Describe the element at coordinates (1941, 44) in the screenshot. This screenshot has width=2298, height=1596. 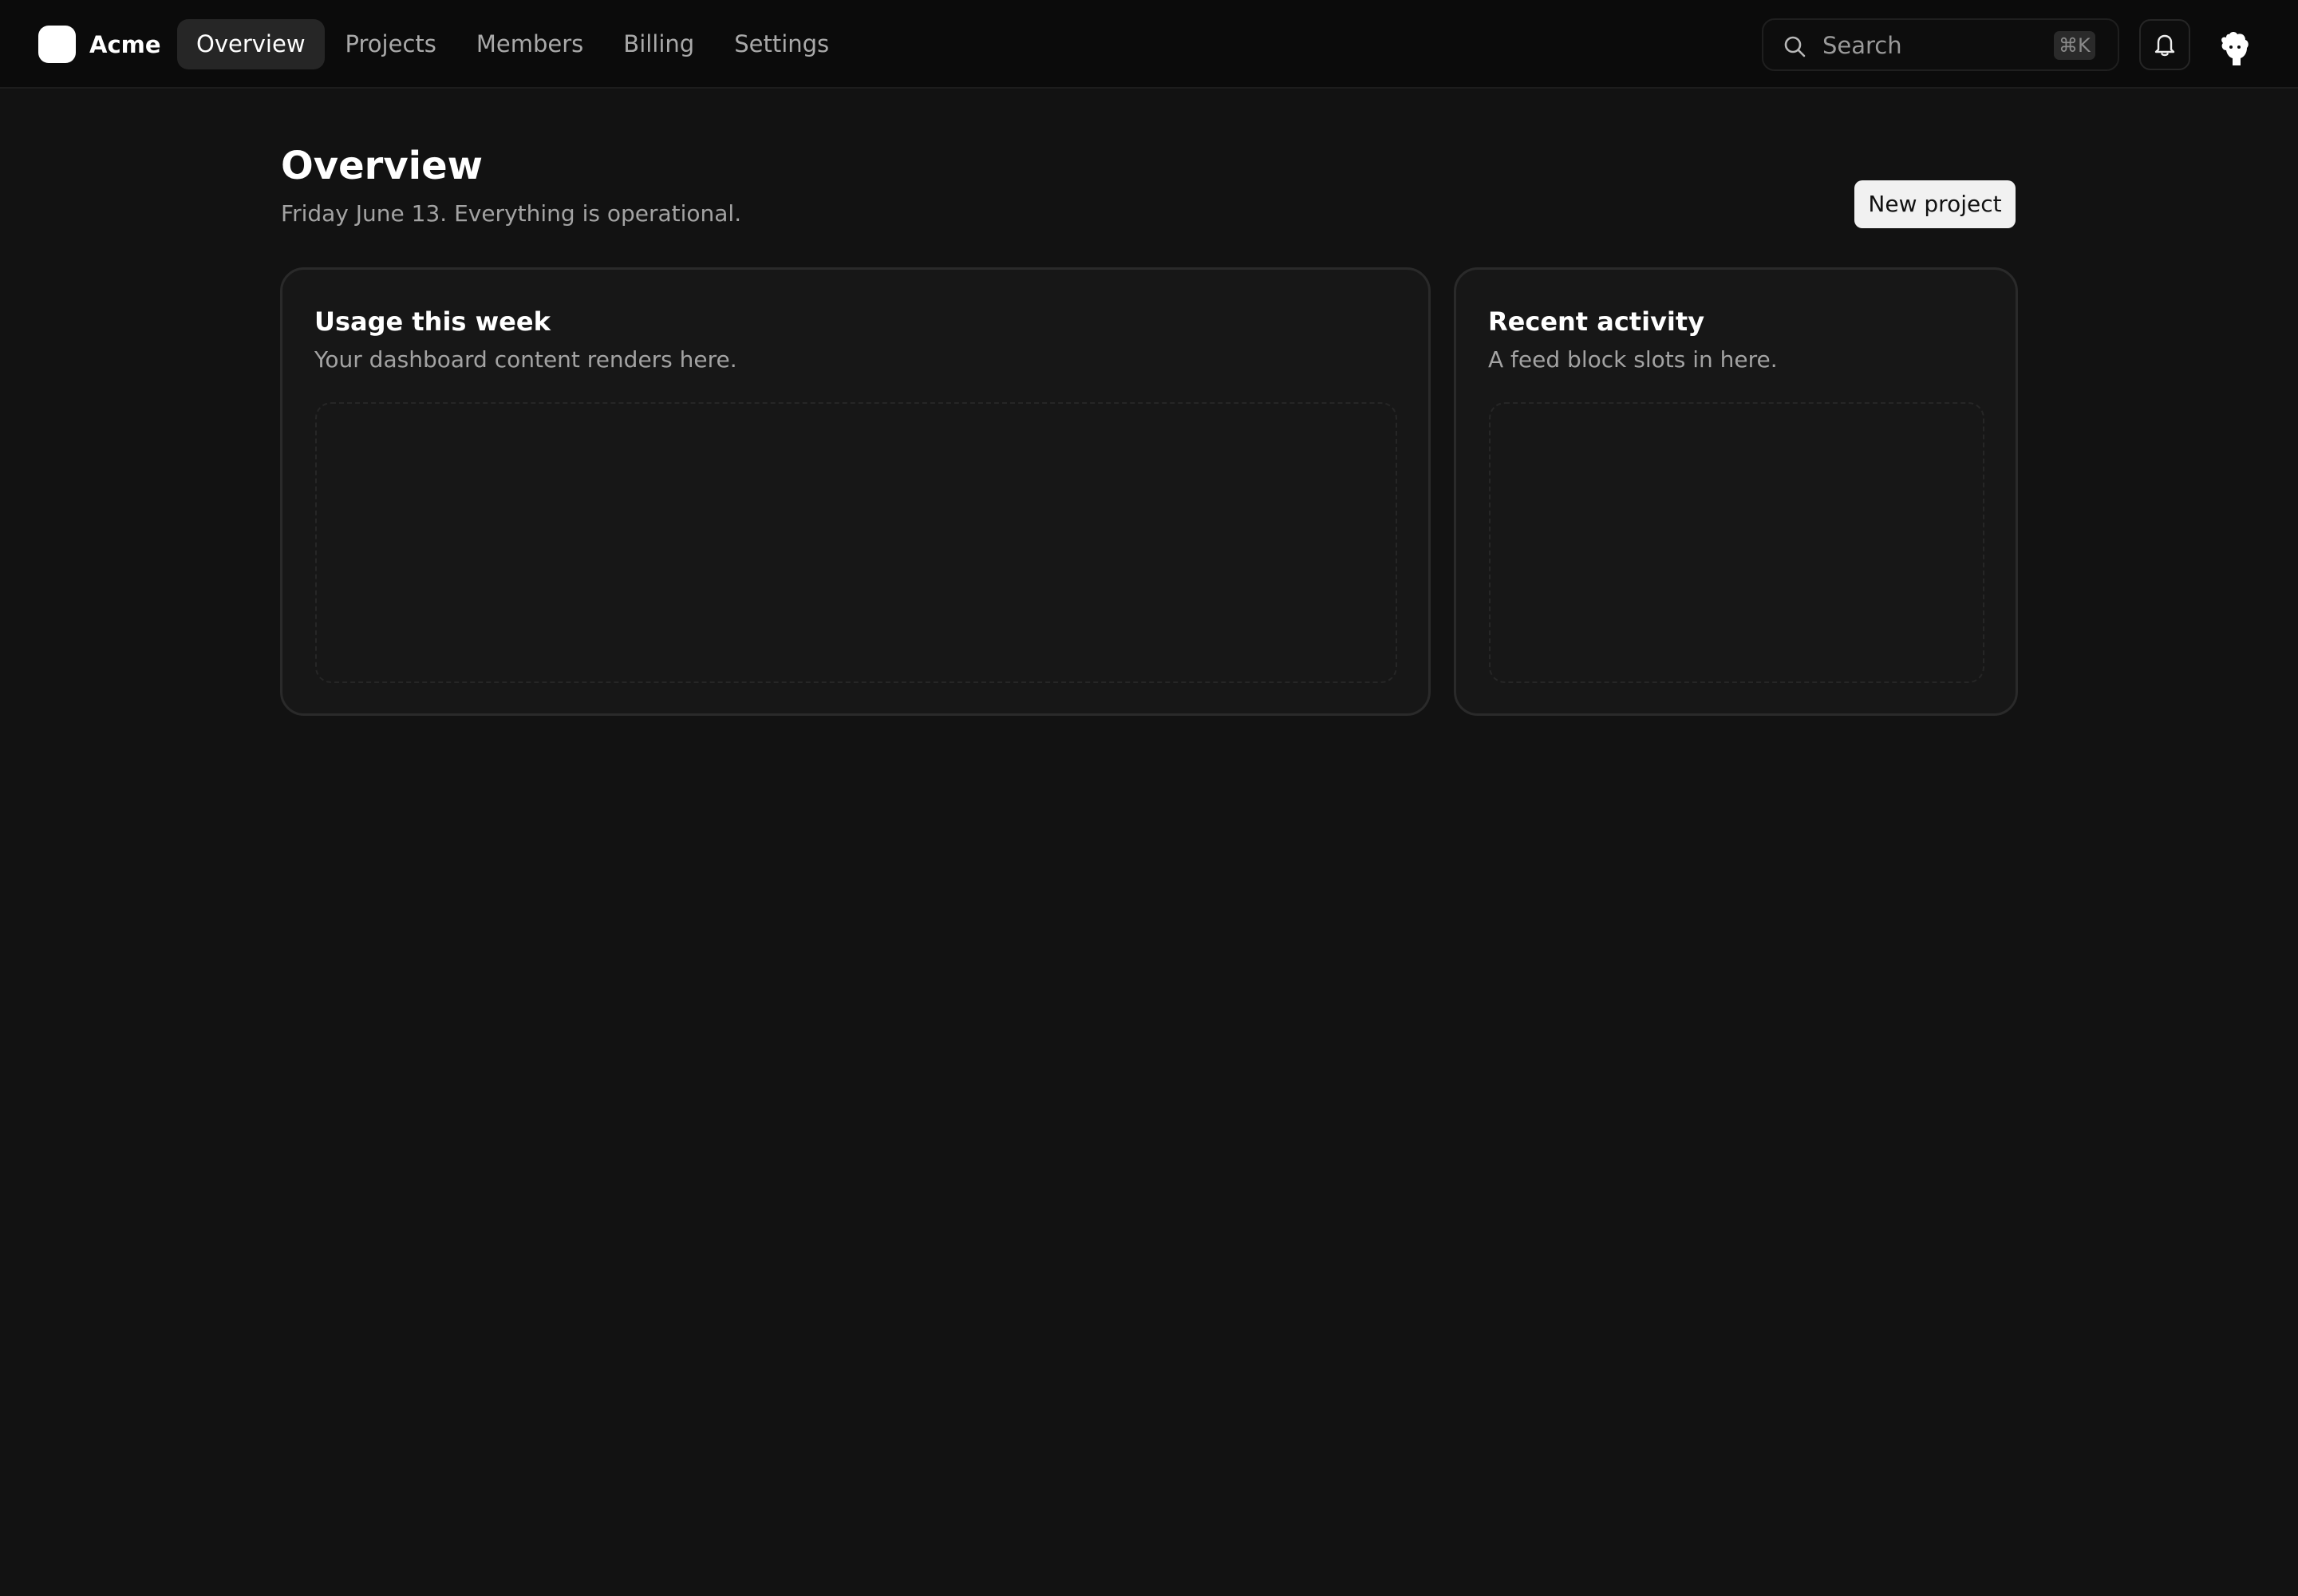
I see `search-input: Search ⌘K` at that location.